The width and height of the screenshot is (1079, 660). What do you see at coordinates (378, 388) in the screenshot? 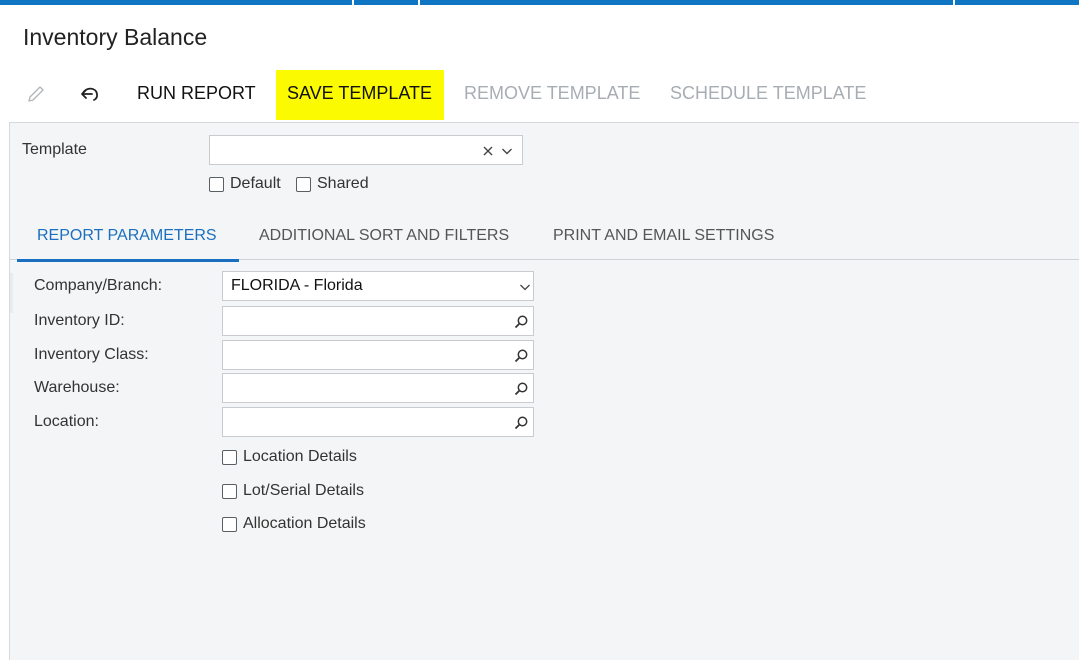
I see `warehouse-field` at bounding box center [378, 388].